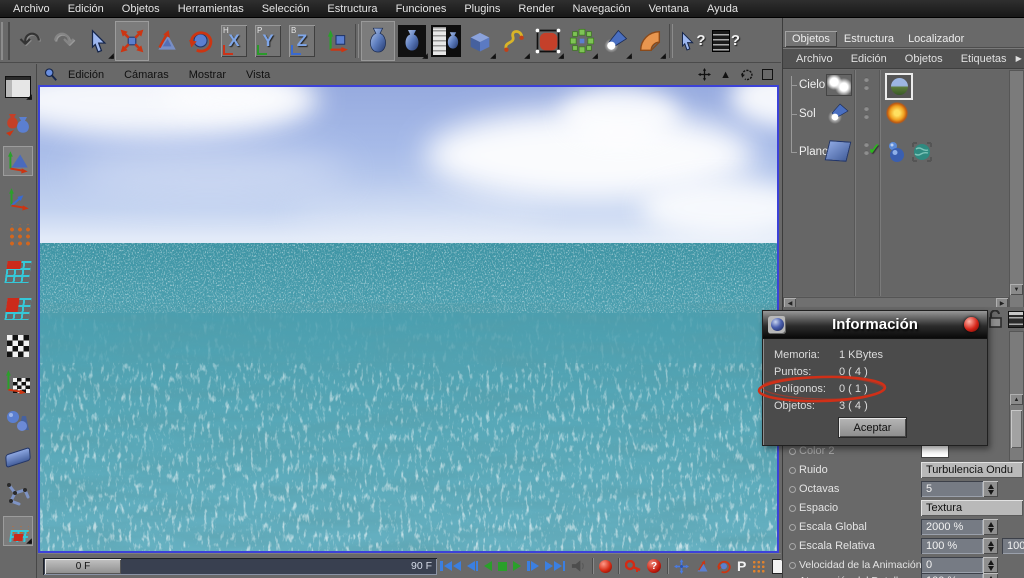  I want to click on record-icon, so click(605, 566).